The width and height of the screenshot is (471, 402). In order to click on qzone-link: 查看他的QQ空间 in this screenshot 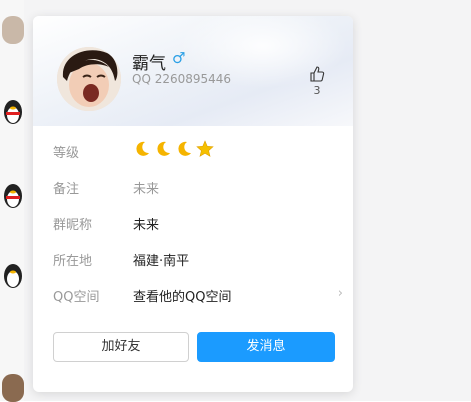, I will do `click(182, 295)`.